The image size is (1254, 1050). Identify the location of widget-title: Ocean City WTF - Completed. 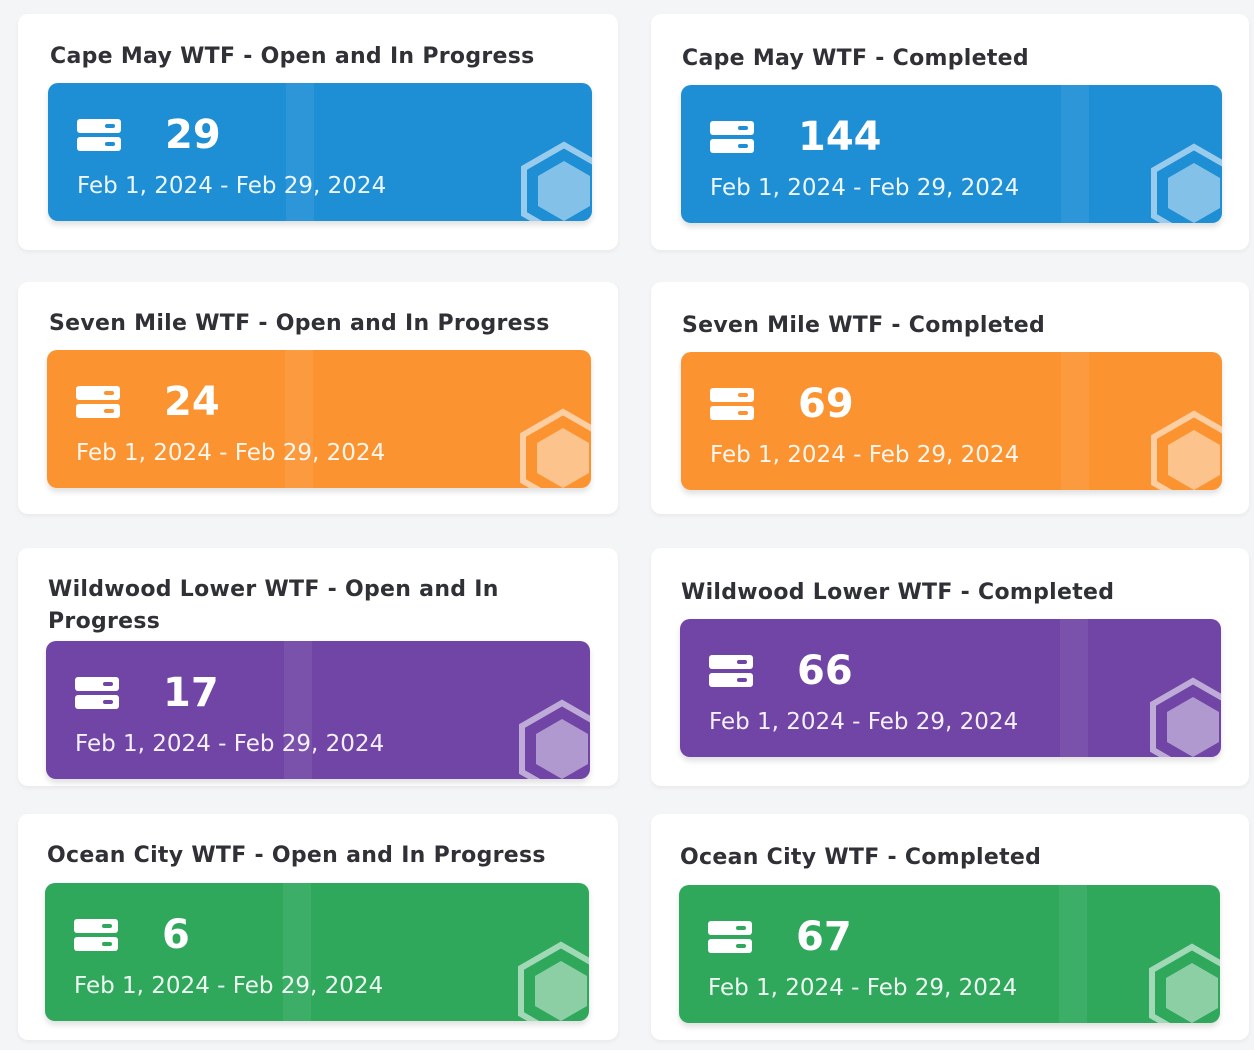
(861, 857).